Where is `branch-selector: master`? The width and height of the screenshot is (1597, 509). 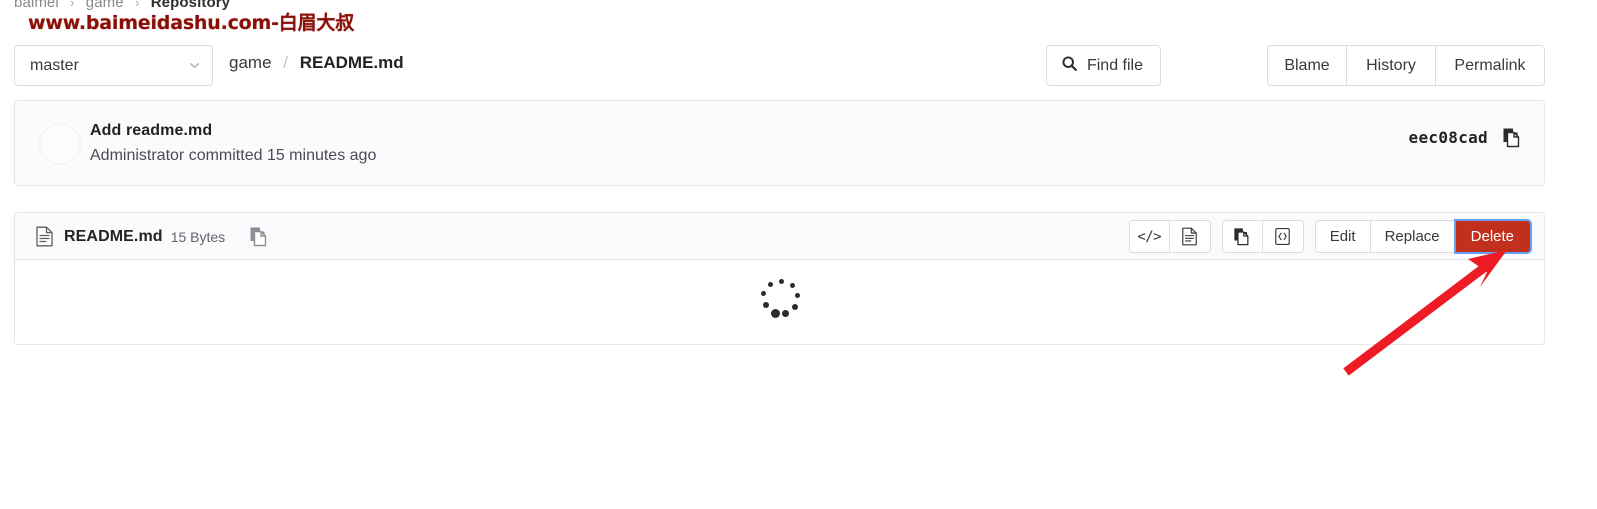
branch-selector: master is located at coordinates (113, 65).